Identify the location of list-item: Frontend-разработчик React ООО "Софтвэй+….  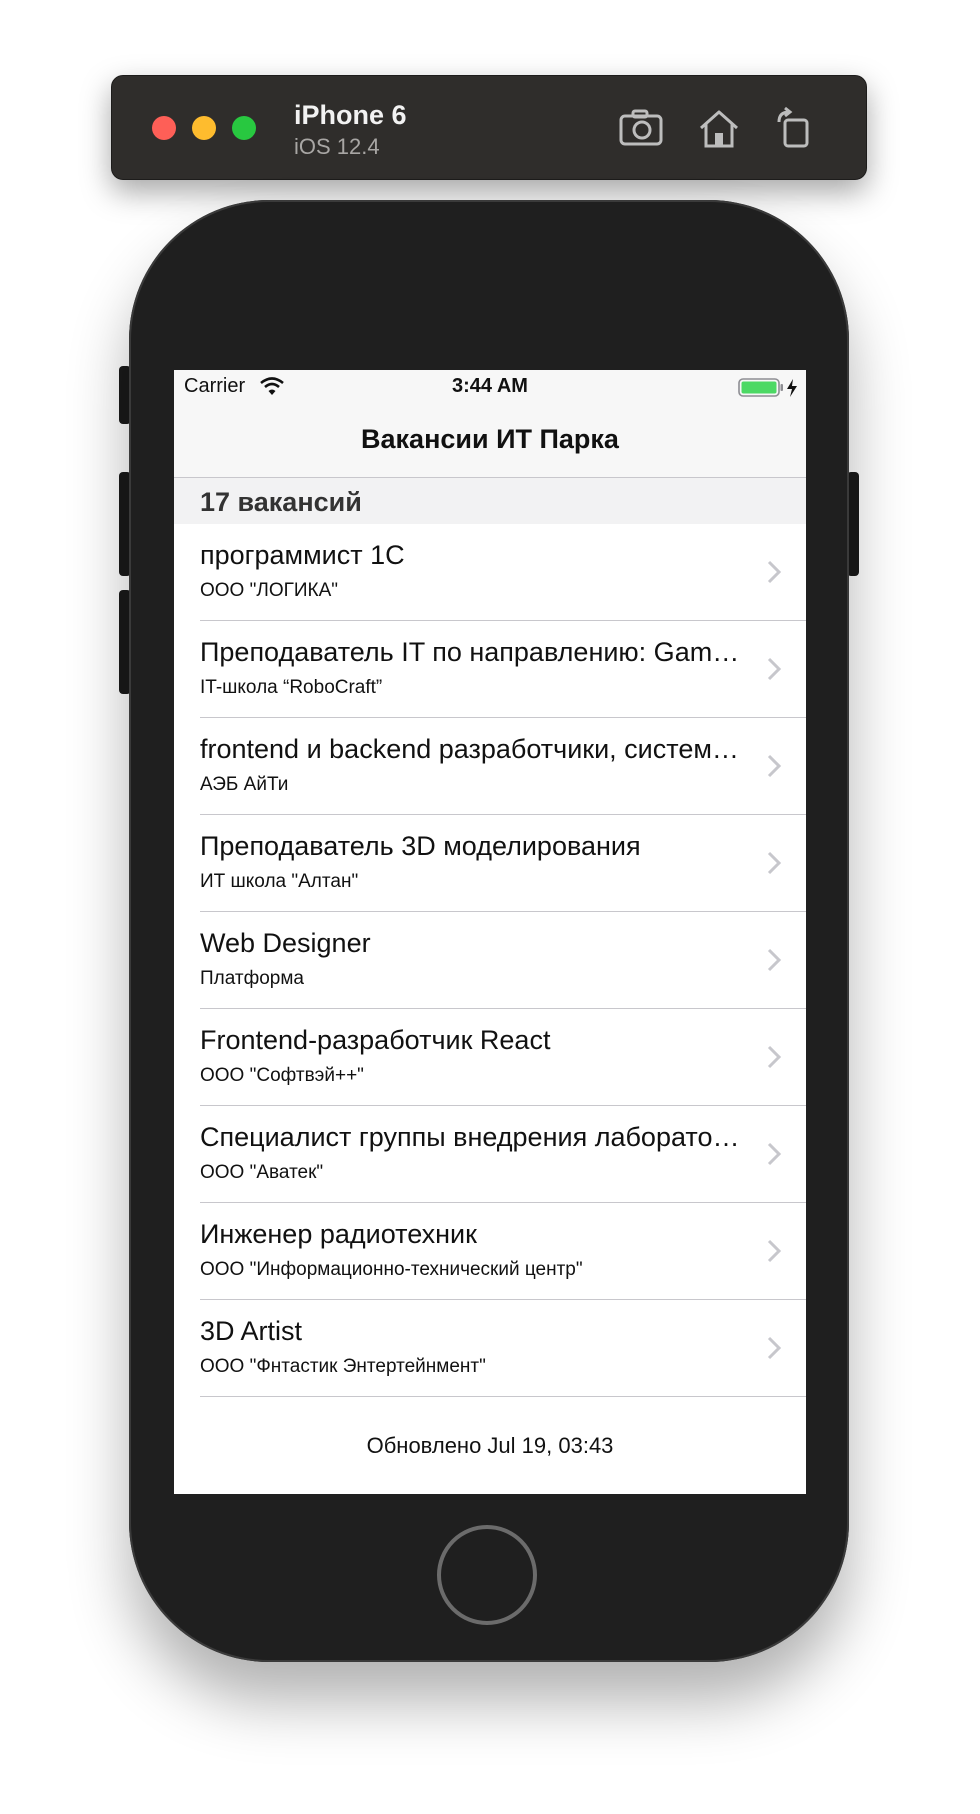
(490, 1057).